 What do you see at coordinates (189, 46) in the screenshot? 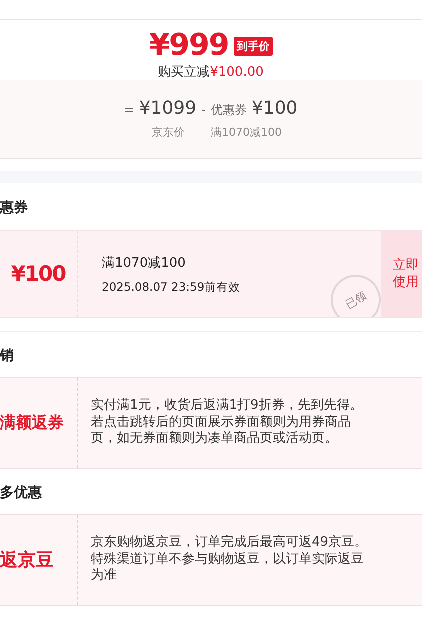
I see `final-price: ¥999` at bounding box center [189, 46].